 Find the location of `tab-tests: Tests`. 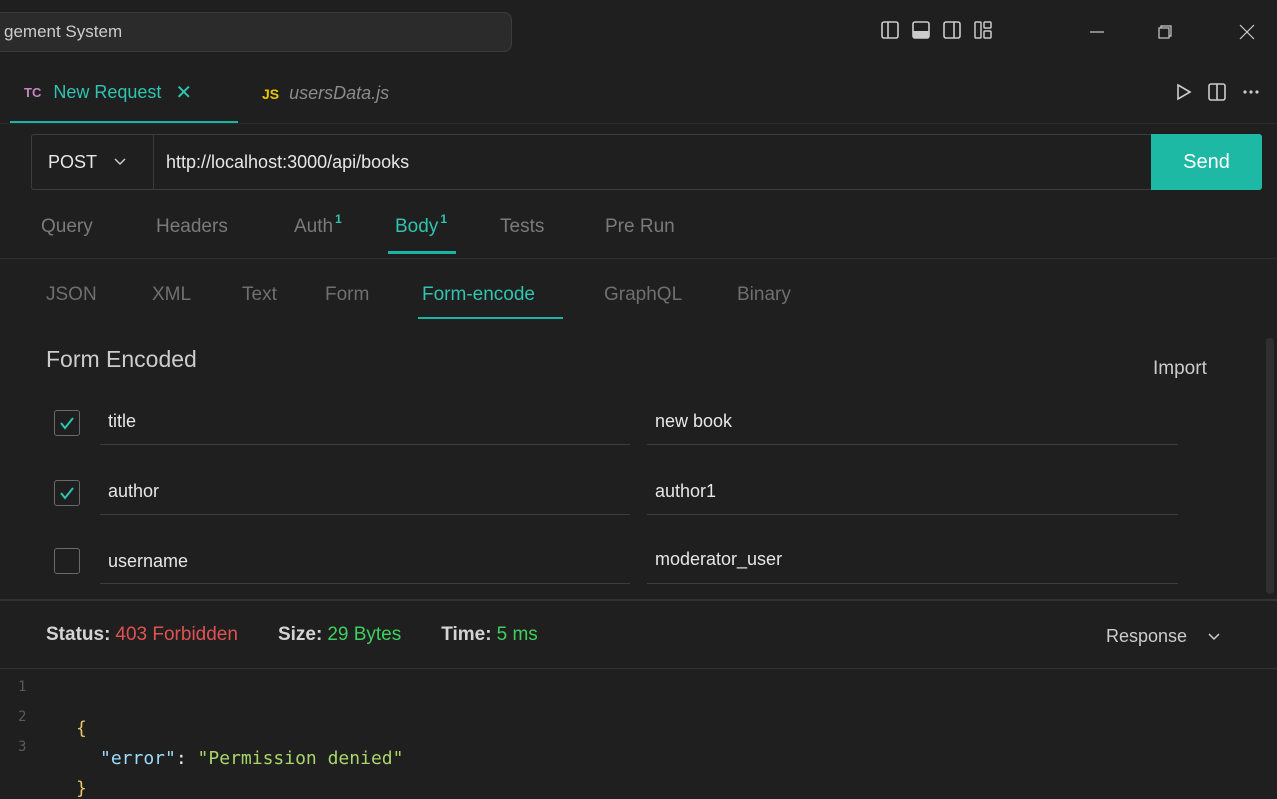

tab-tests: Tests is located at coordinates (522, 227).